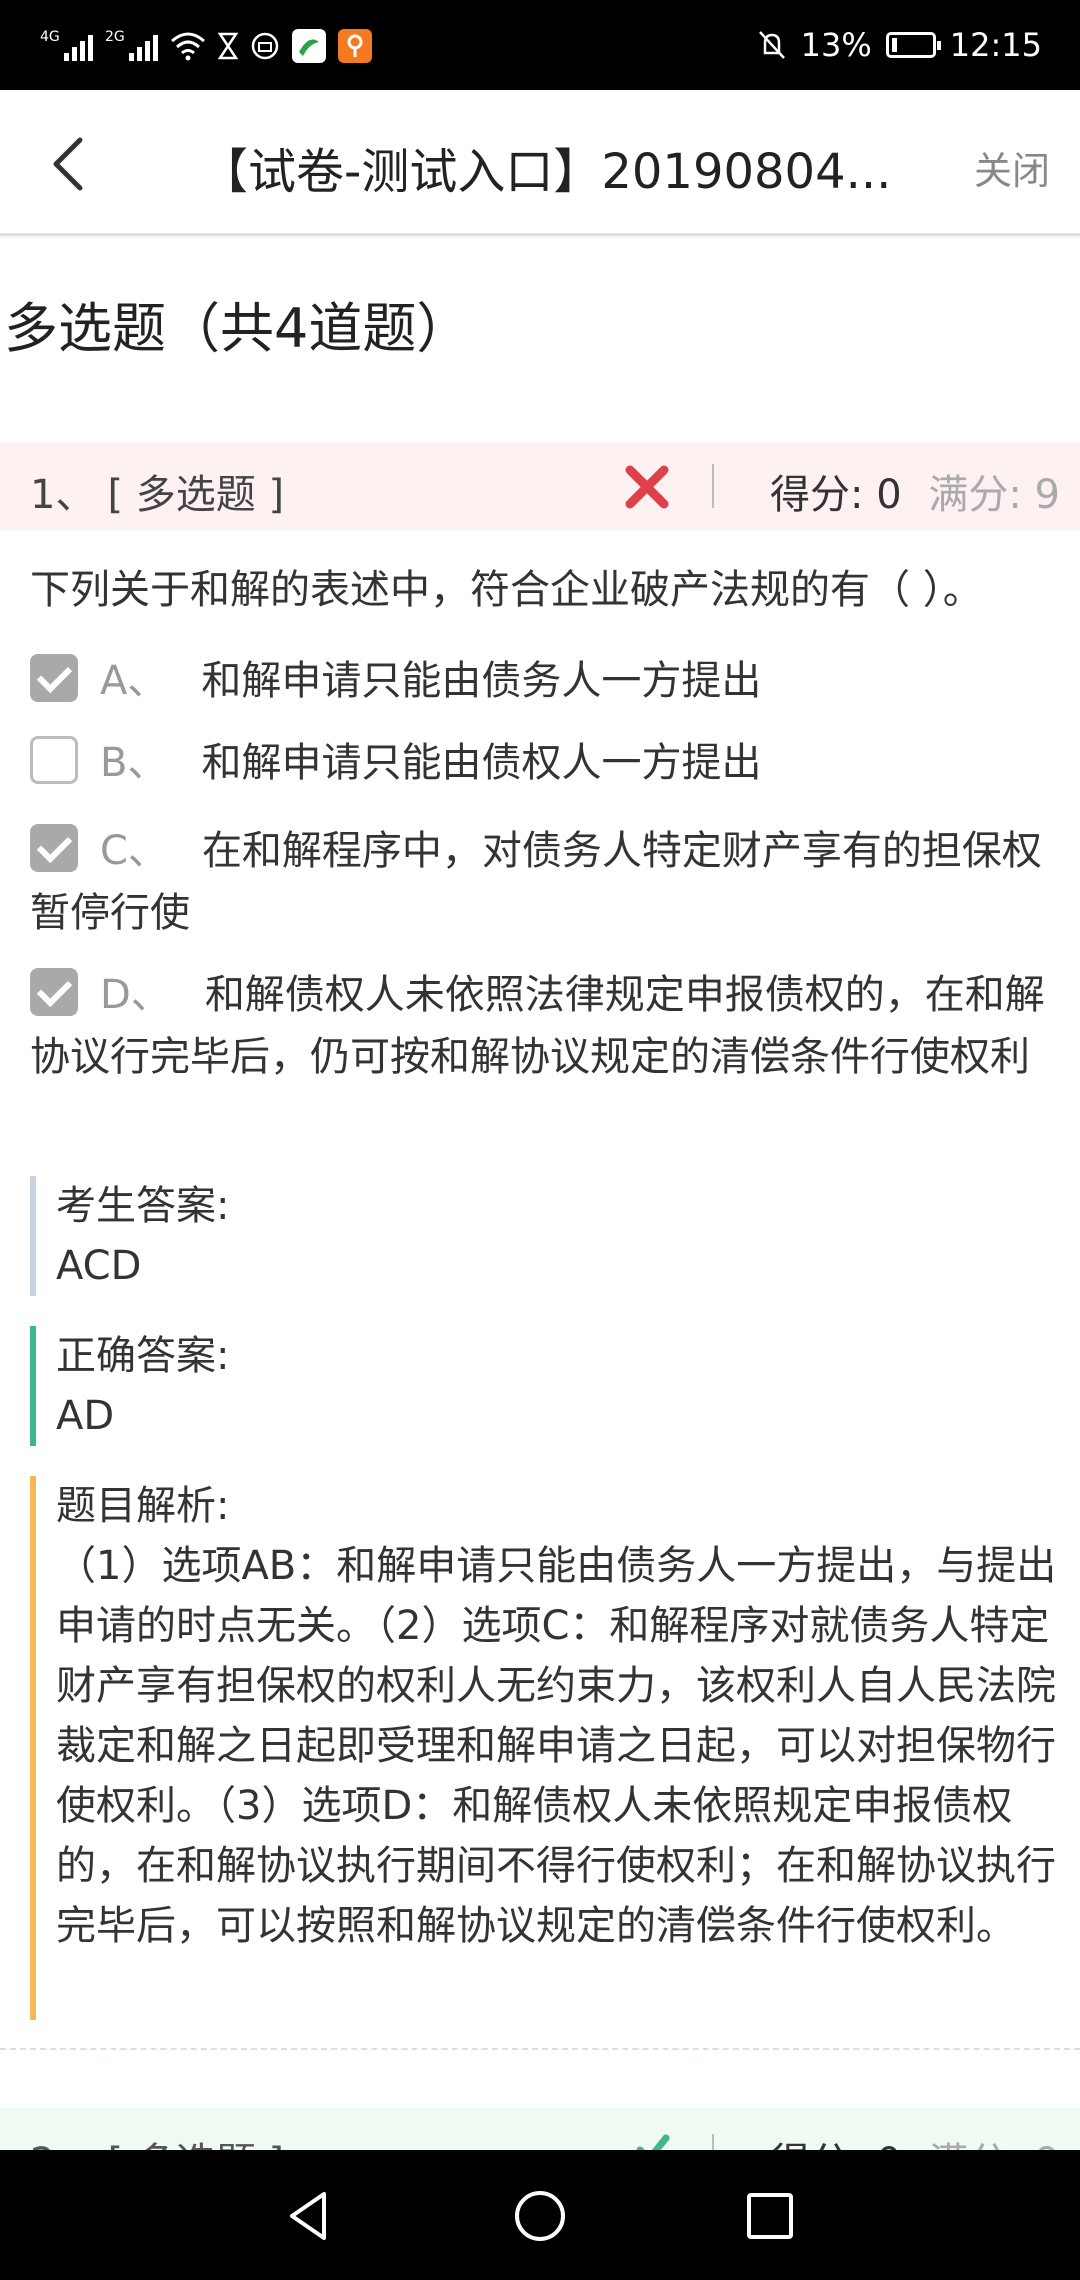  What do you see at coordinates (771, 45) in the screenshot?
I see `mute-icon` at bounding box center [771, 45].